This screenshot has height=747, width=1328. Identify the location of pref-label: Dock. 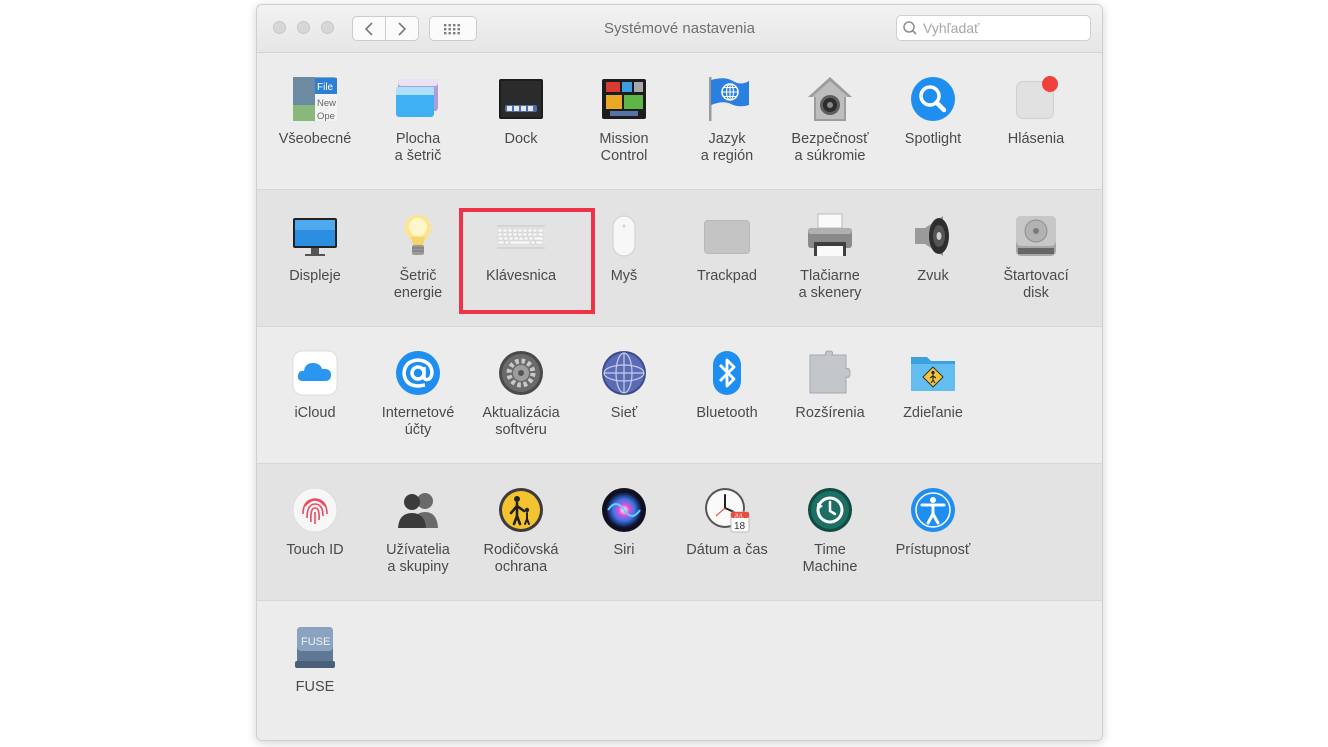
(521, 139).